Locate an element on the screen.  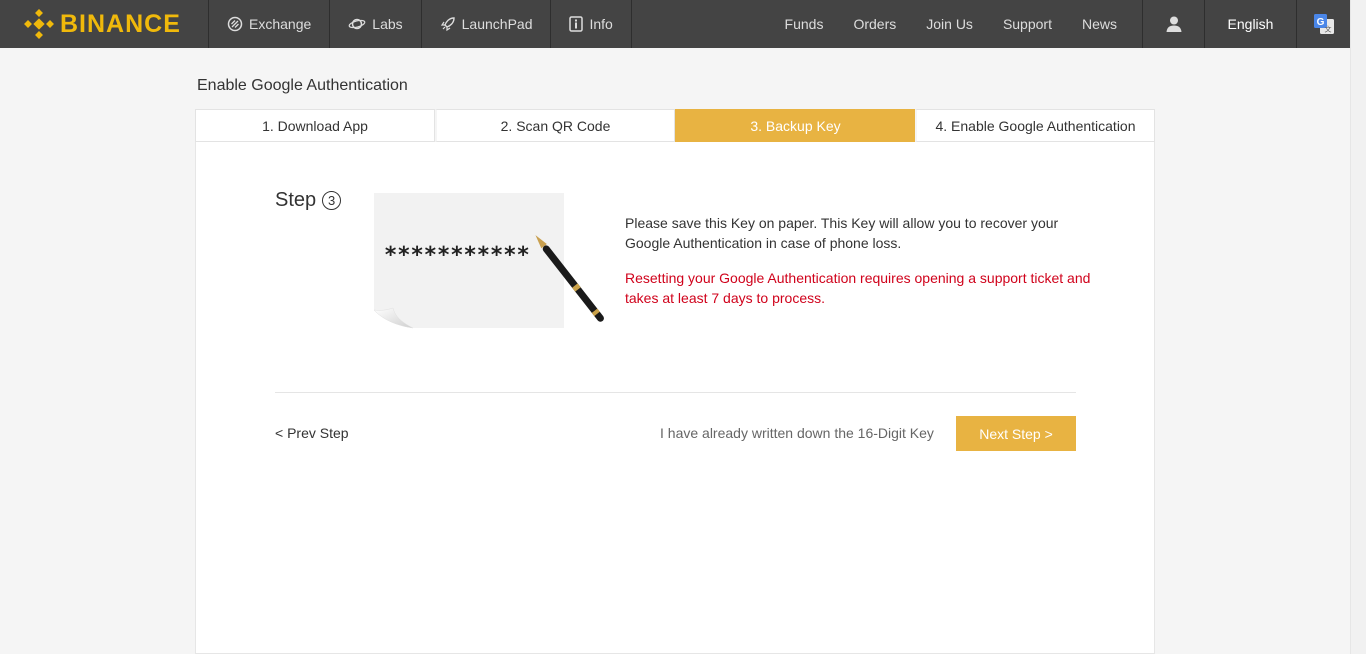
info-icon is located at coordinates (576, 24).